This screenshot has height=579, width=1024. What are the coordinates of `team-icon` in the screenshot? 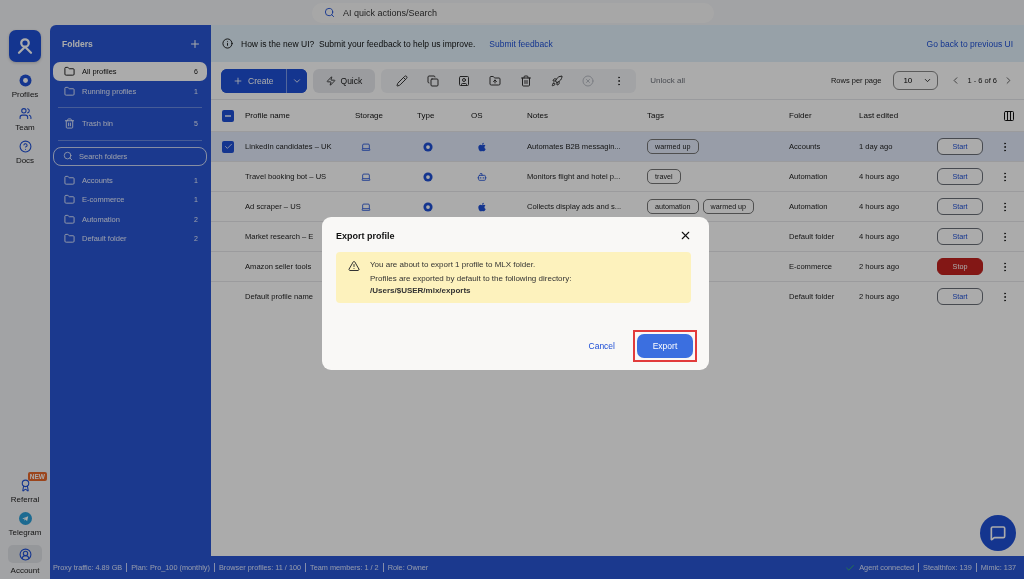 It's located at (25, 113).